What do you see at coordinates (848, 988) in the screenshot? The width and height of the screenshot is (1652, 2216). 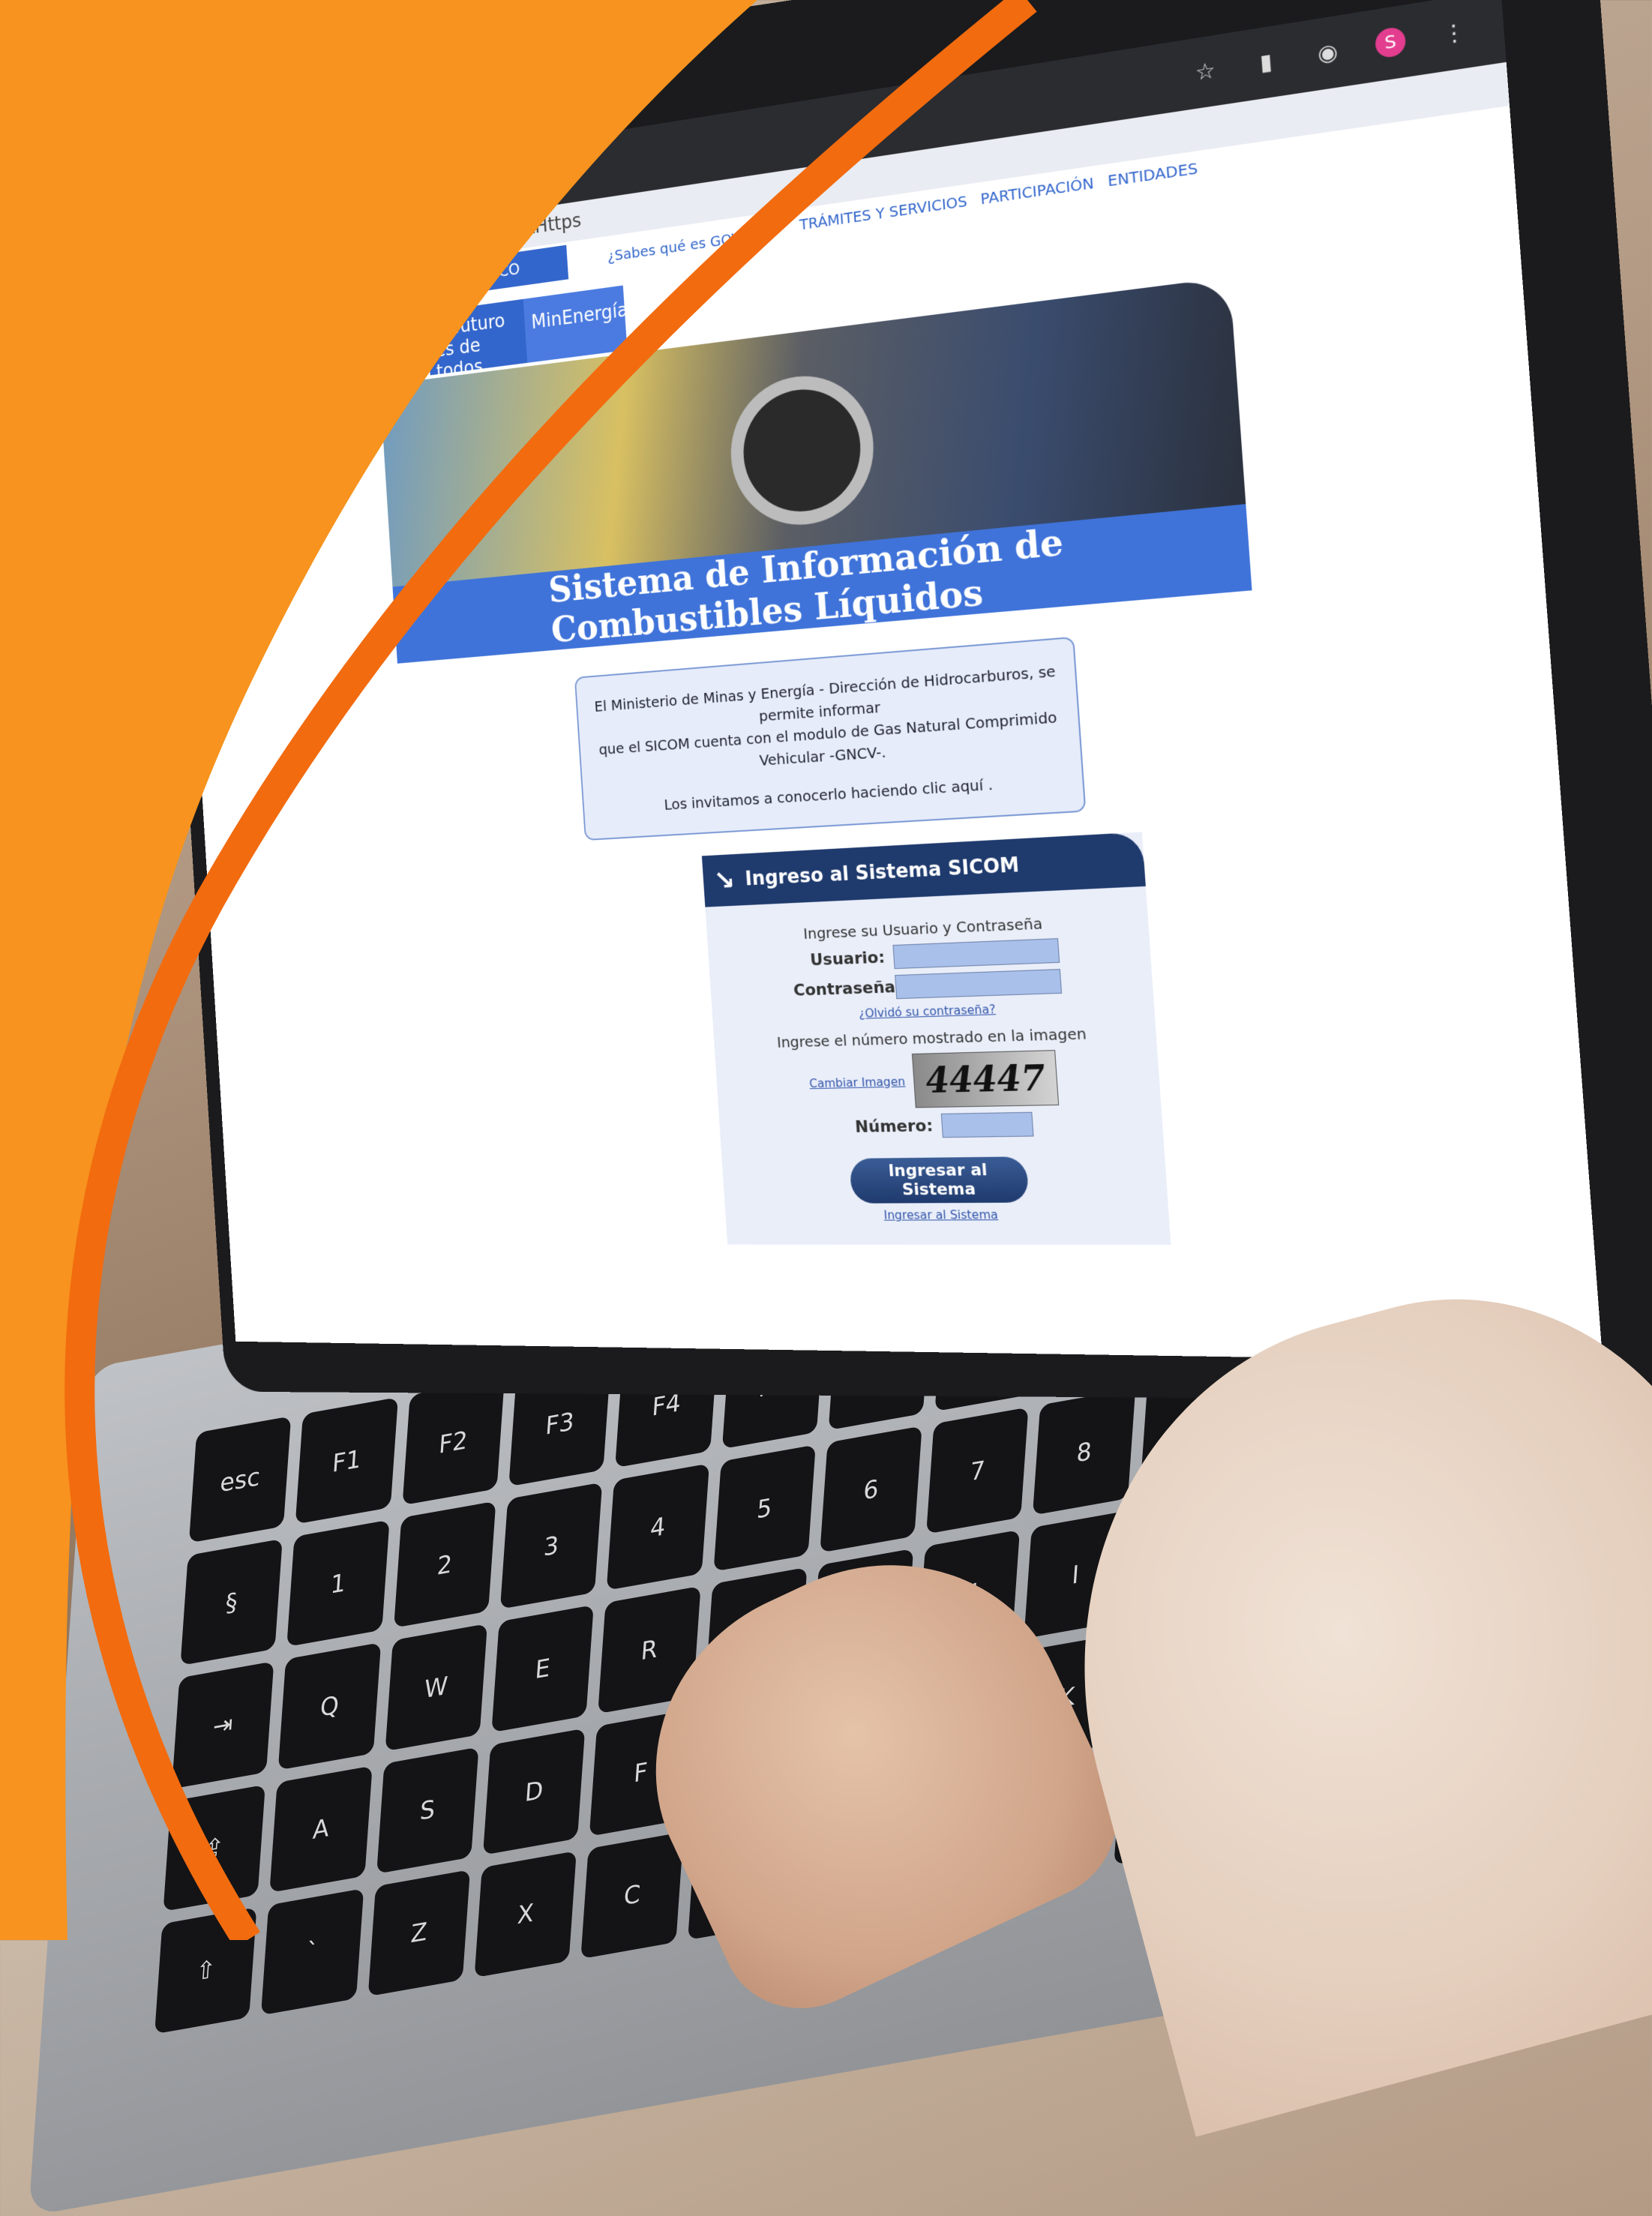 I see `password-label: Contraseña:` at bounding box center [848, 988].